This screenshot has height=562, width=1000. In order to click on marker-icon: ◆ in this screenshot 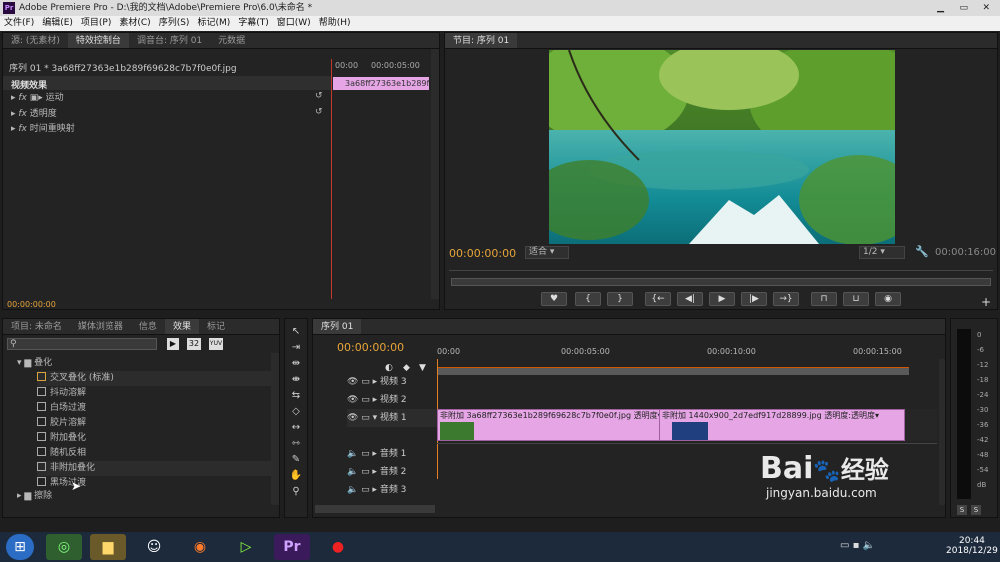, I will do `click(406, 368)`.